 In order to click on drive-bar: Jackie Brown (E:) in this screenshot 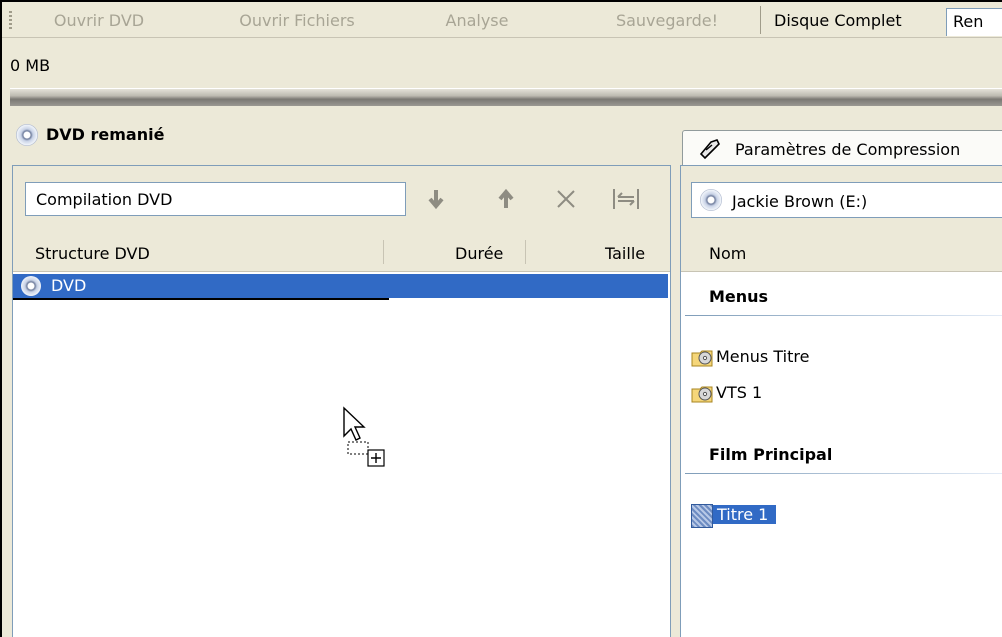, I will do `click(841, 199)`.